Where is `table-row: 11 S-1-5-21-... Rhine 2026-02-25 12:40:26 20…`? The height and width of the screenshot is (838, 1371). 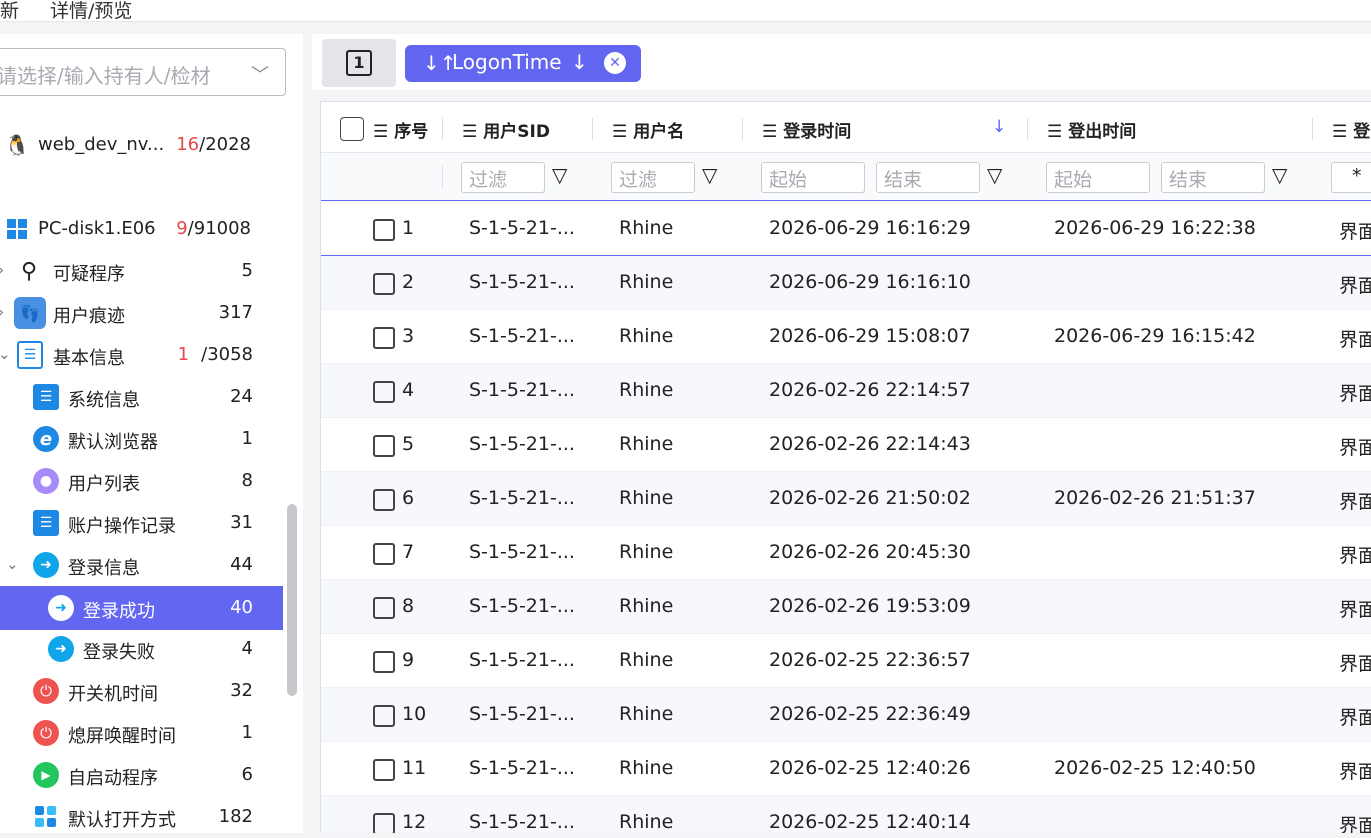 table-row: 11 S-1-5-21-... Rhine 2026-02-25 12:40:26 20… is located at coordinates (846, 769).